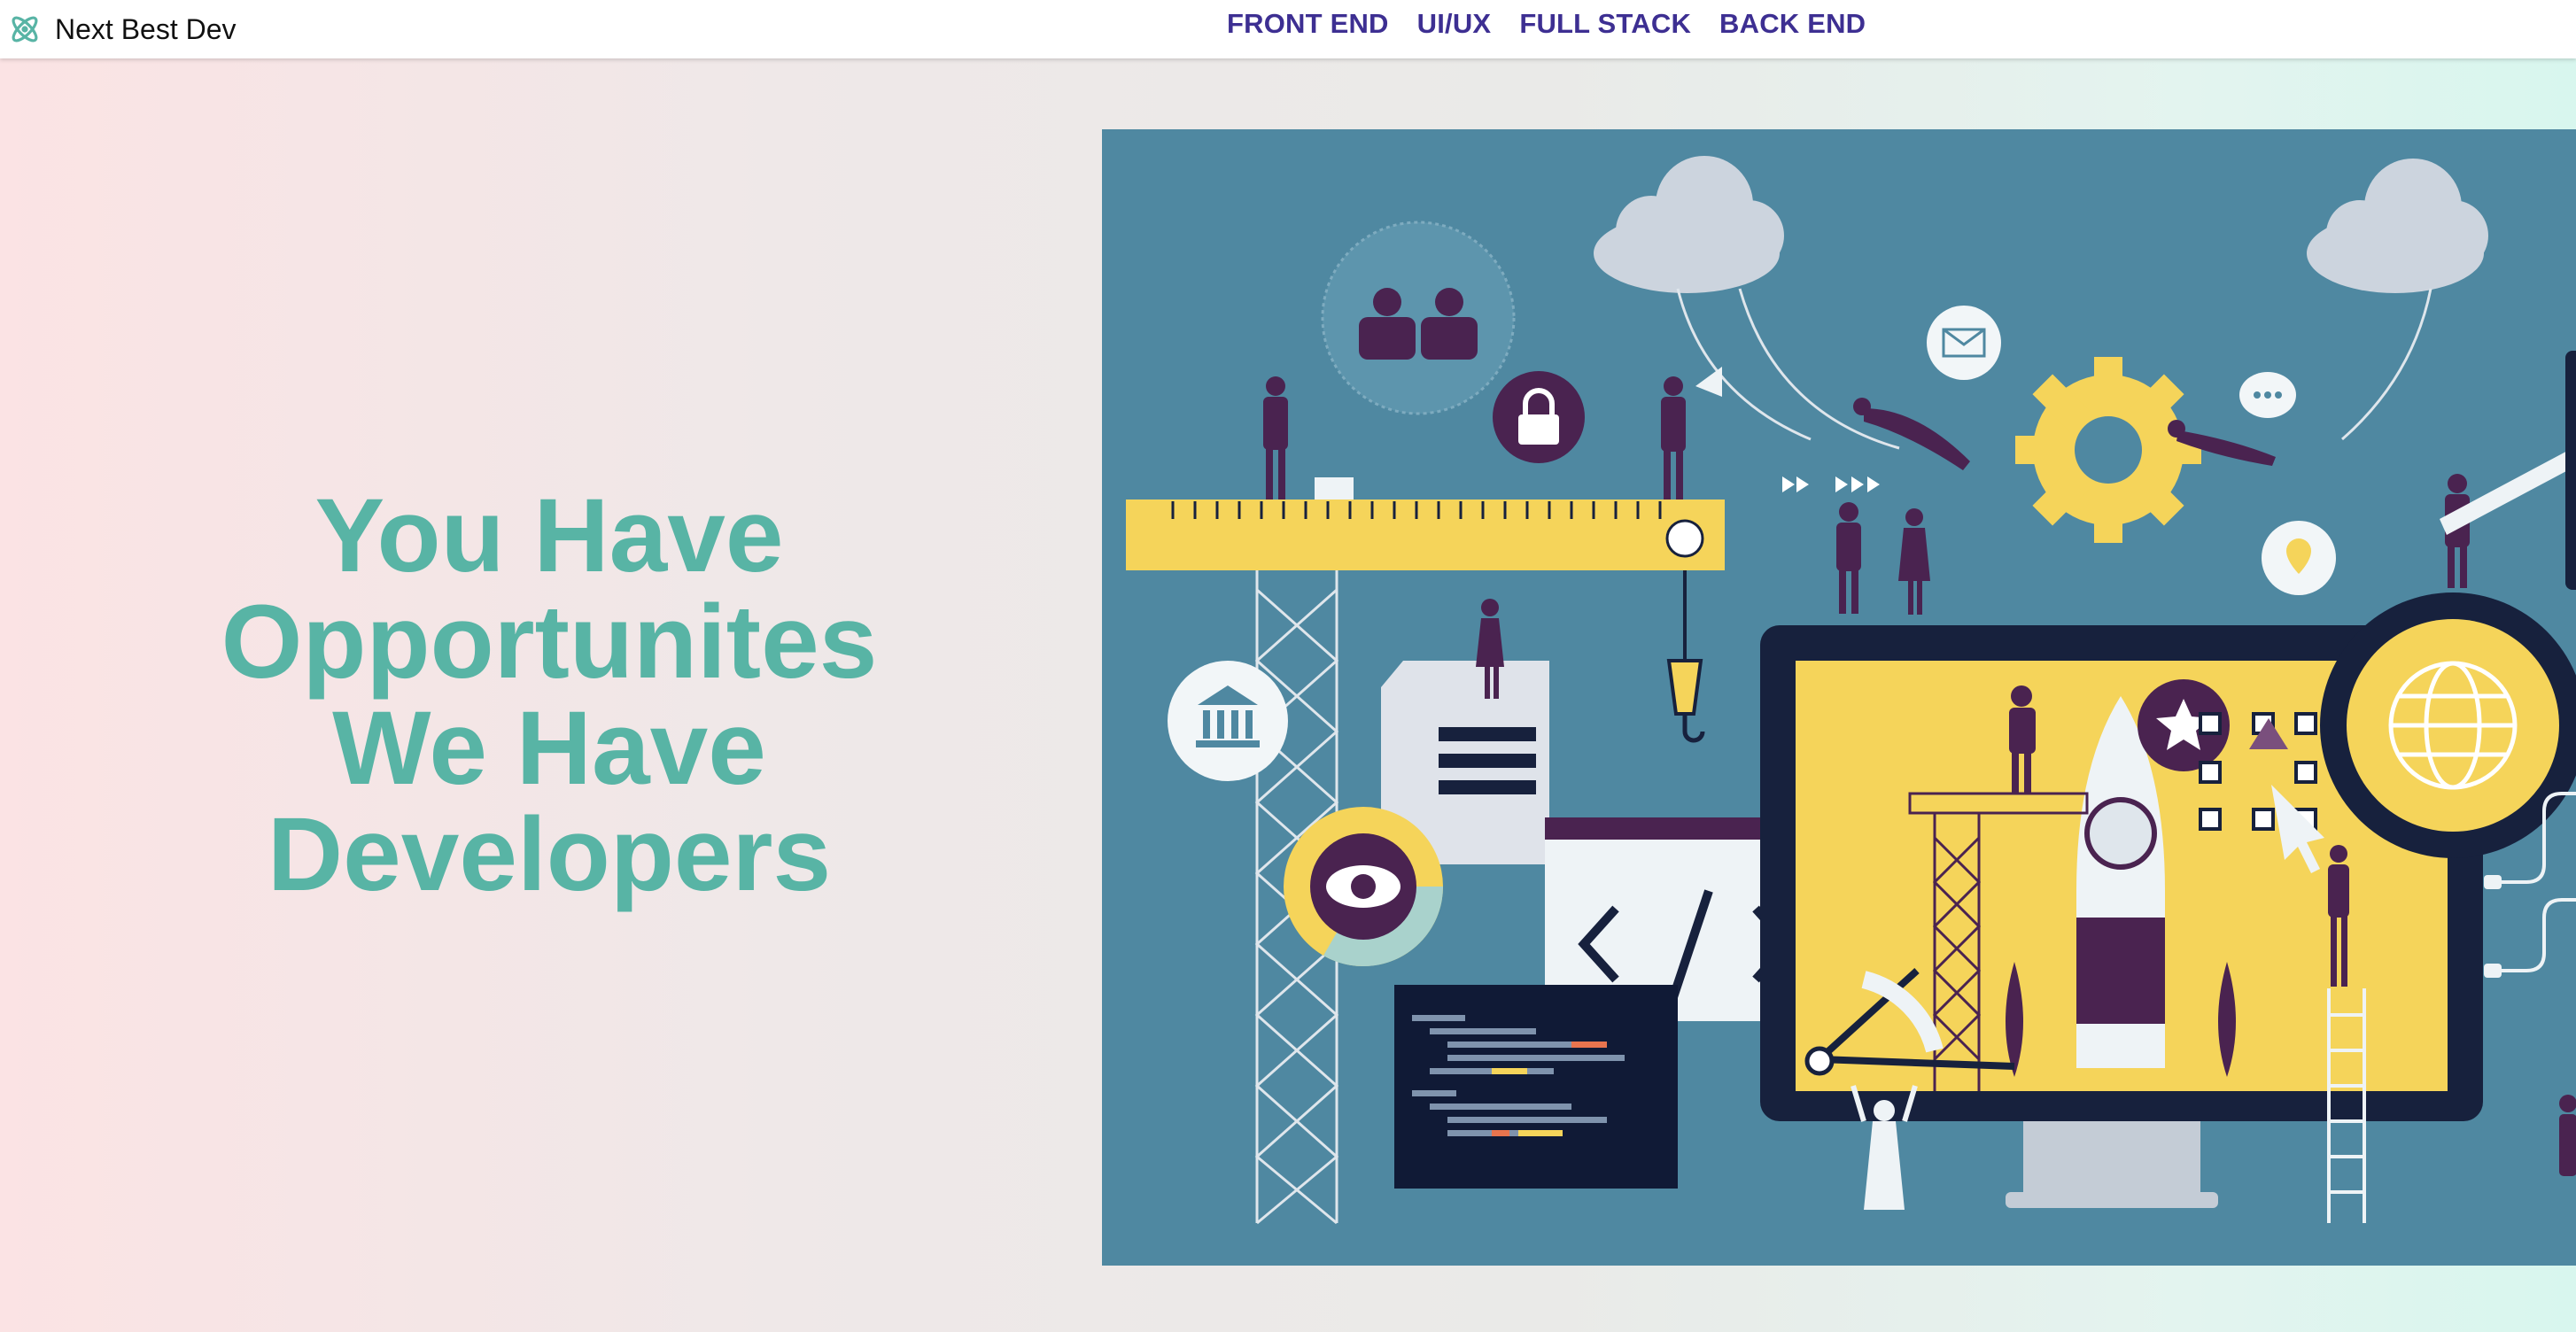  I want to click on nav-links: FRONT END UI/UX FULL STACK BACK END, so click(1560, 24).